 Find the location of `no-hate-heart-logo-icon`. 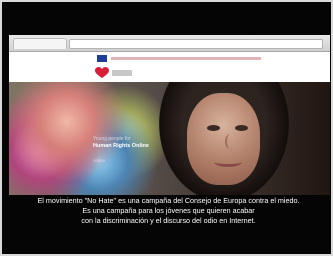

no-hate-heart-logo-icon is located at coordinates (102, 72).